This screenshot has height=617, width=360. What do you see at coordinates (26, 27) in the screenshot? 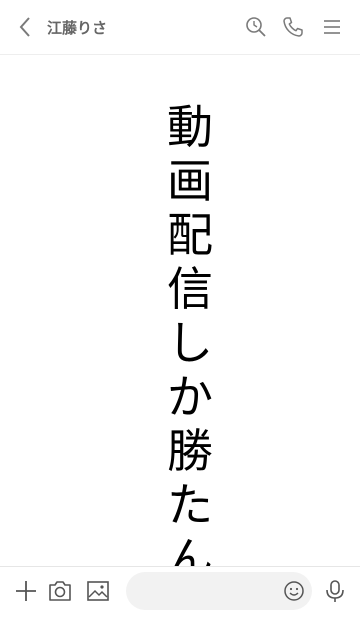
I see `back-chevron-icon` at bounding box center [26, 27].